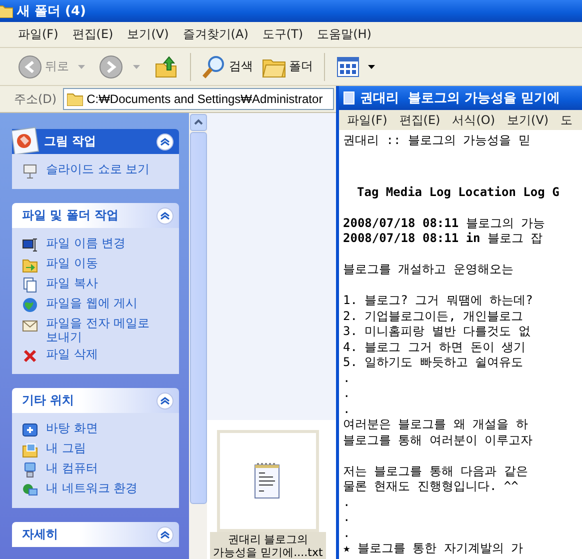 The image size is (582, 559). I want to click on globe-icon, so click(30, 305).